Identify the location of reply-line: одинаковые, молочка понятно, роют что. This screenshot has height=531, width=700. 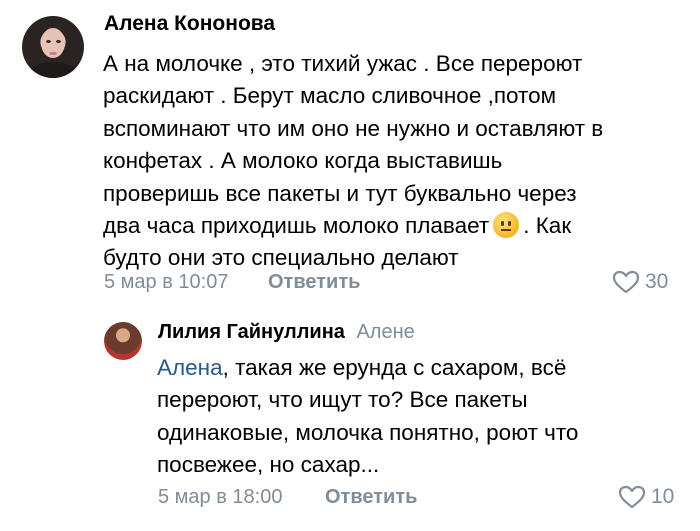
(368, 432).